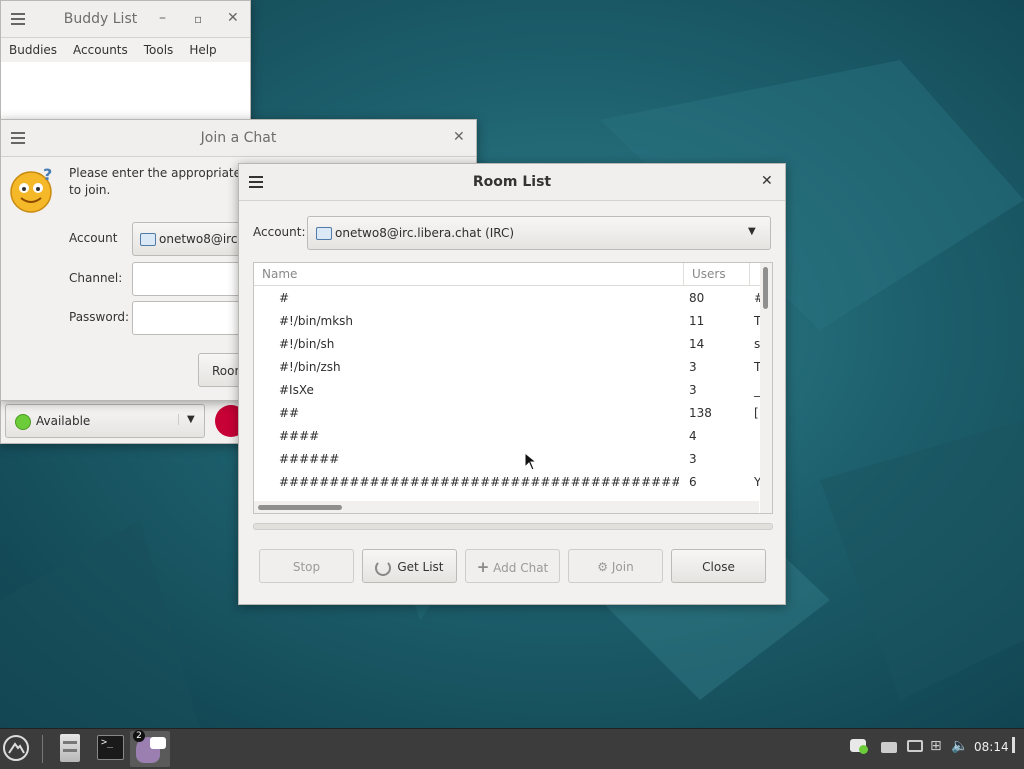 The image size is (1024, 769). What do you see at coordinates (991, 747) in the screenshot?
I see `clock: 08:14` at bounding box center [991, 747].